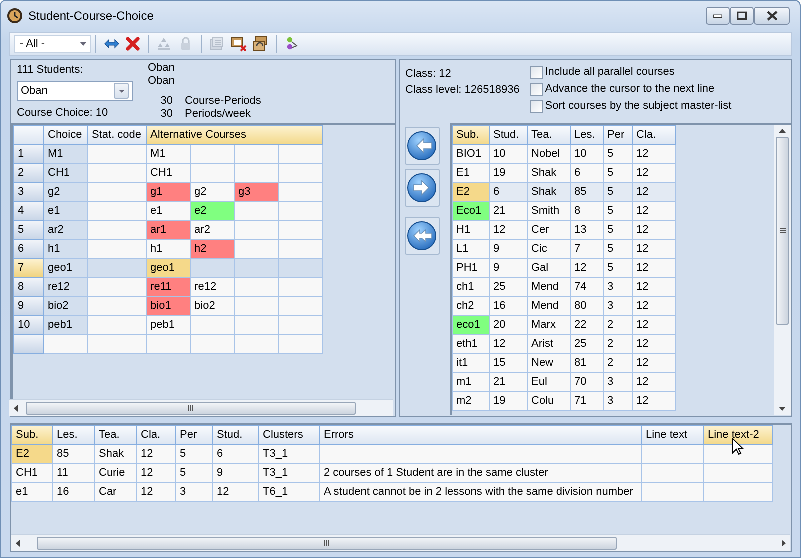  I want to click on close-button, so click(772, 16).